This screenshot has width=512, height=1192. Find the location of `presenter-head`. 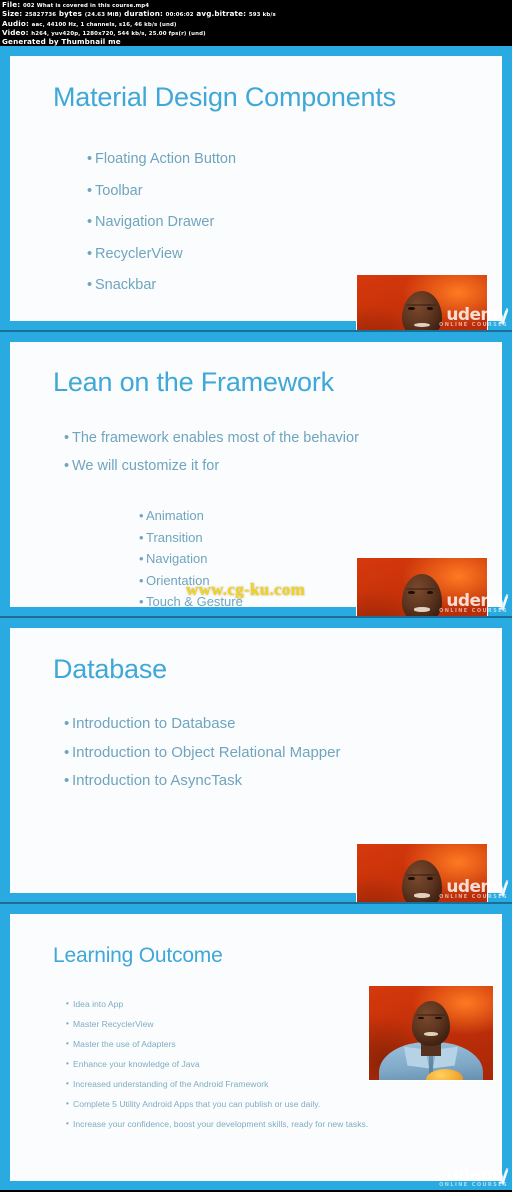

presenter-head is located at coordinates (431, 1024).